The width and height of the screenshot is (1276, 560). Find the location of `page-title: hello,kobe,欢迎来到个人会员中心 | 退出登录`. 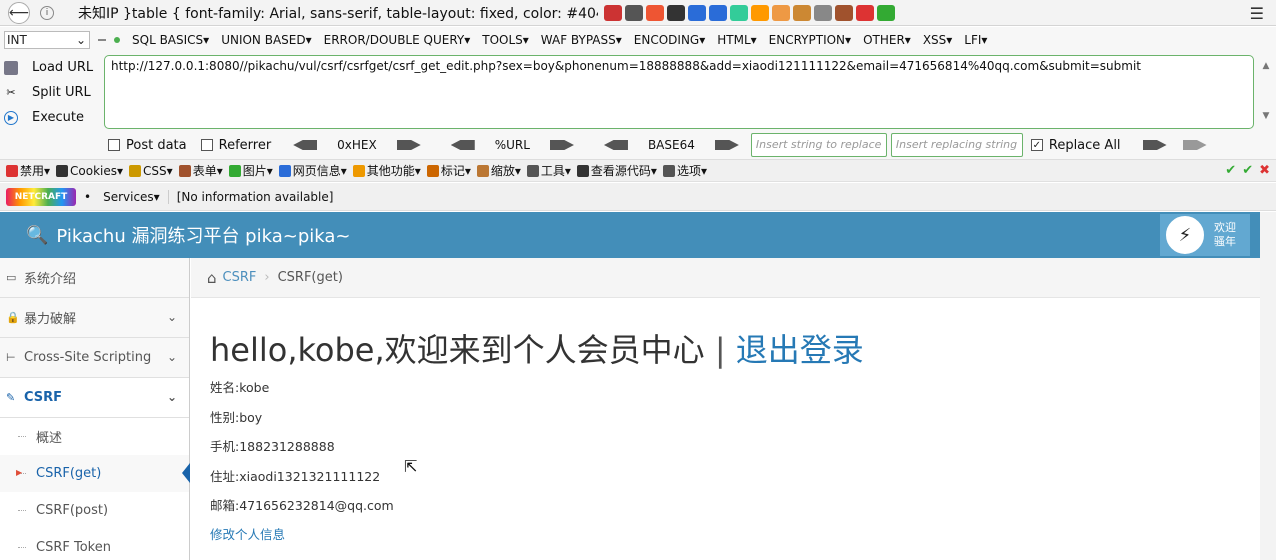

page-title: hello,kobe,欢迎来到个人会员中心 | 退出登录 is located at coordinates (730, 348).